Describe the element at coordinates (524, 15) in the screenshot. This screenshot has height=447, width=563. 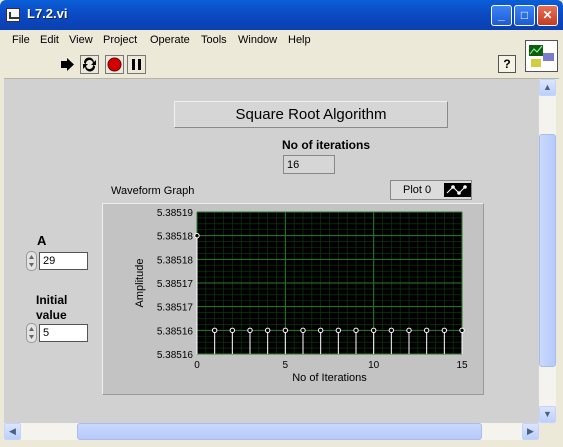
I see `maximize-button: □` at that location.